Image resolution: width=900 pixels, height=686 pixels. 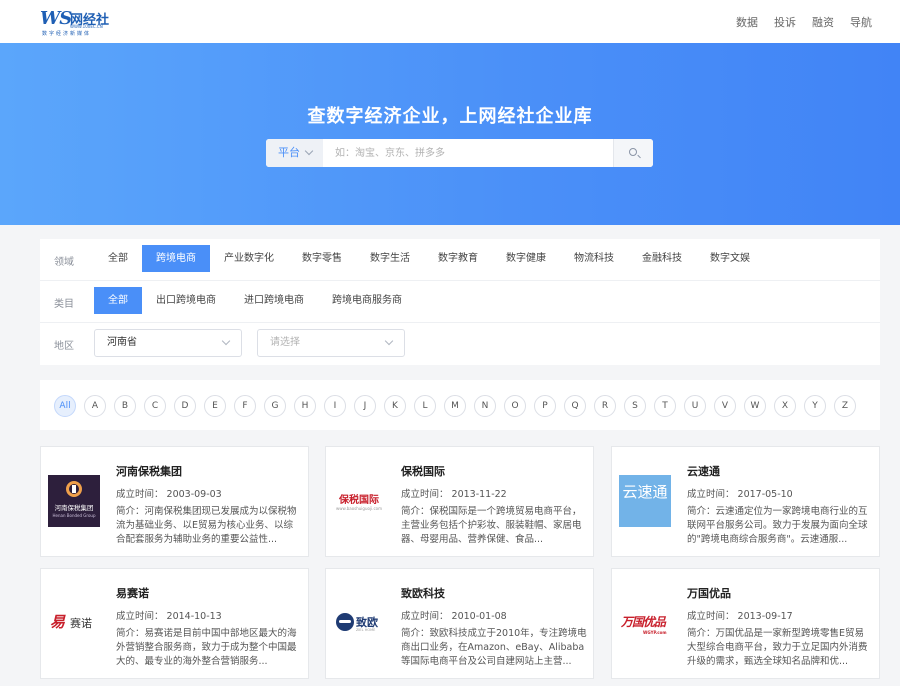 I want to click on letter-z: Z, so click(x=845, y=406).